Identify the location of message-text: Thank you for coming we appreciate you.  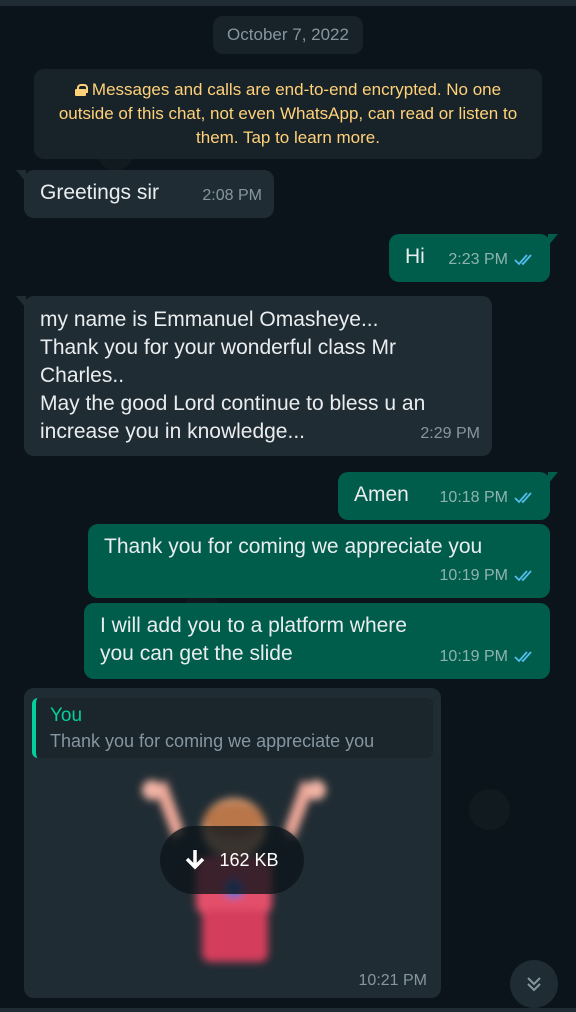
(293, 546).